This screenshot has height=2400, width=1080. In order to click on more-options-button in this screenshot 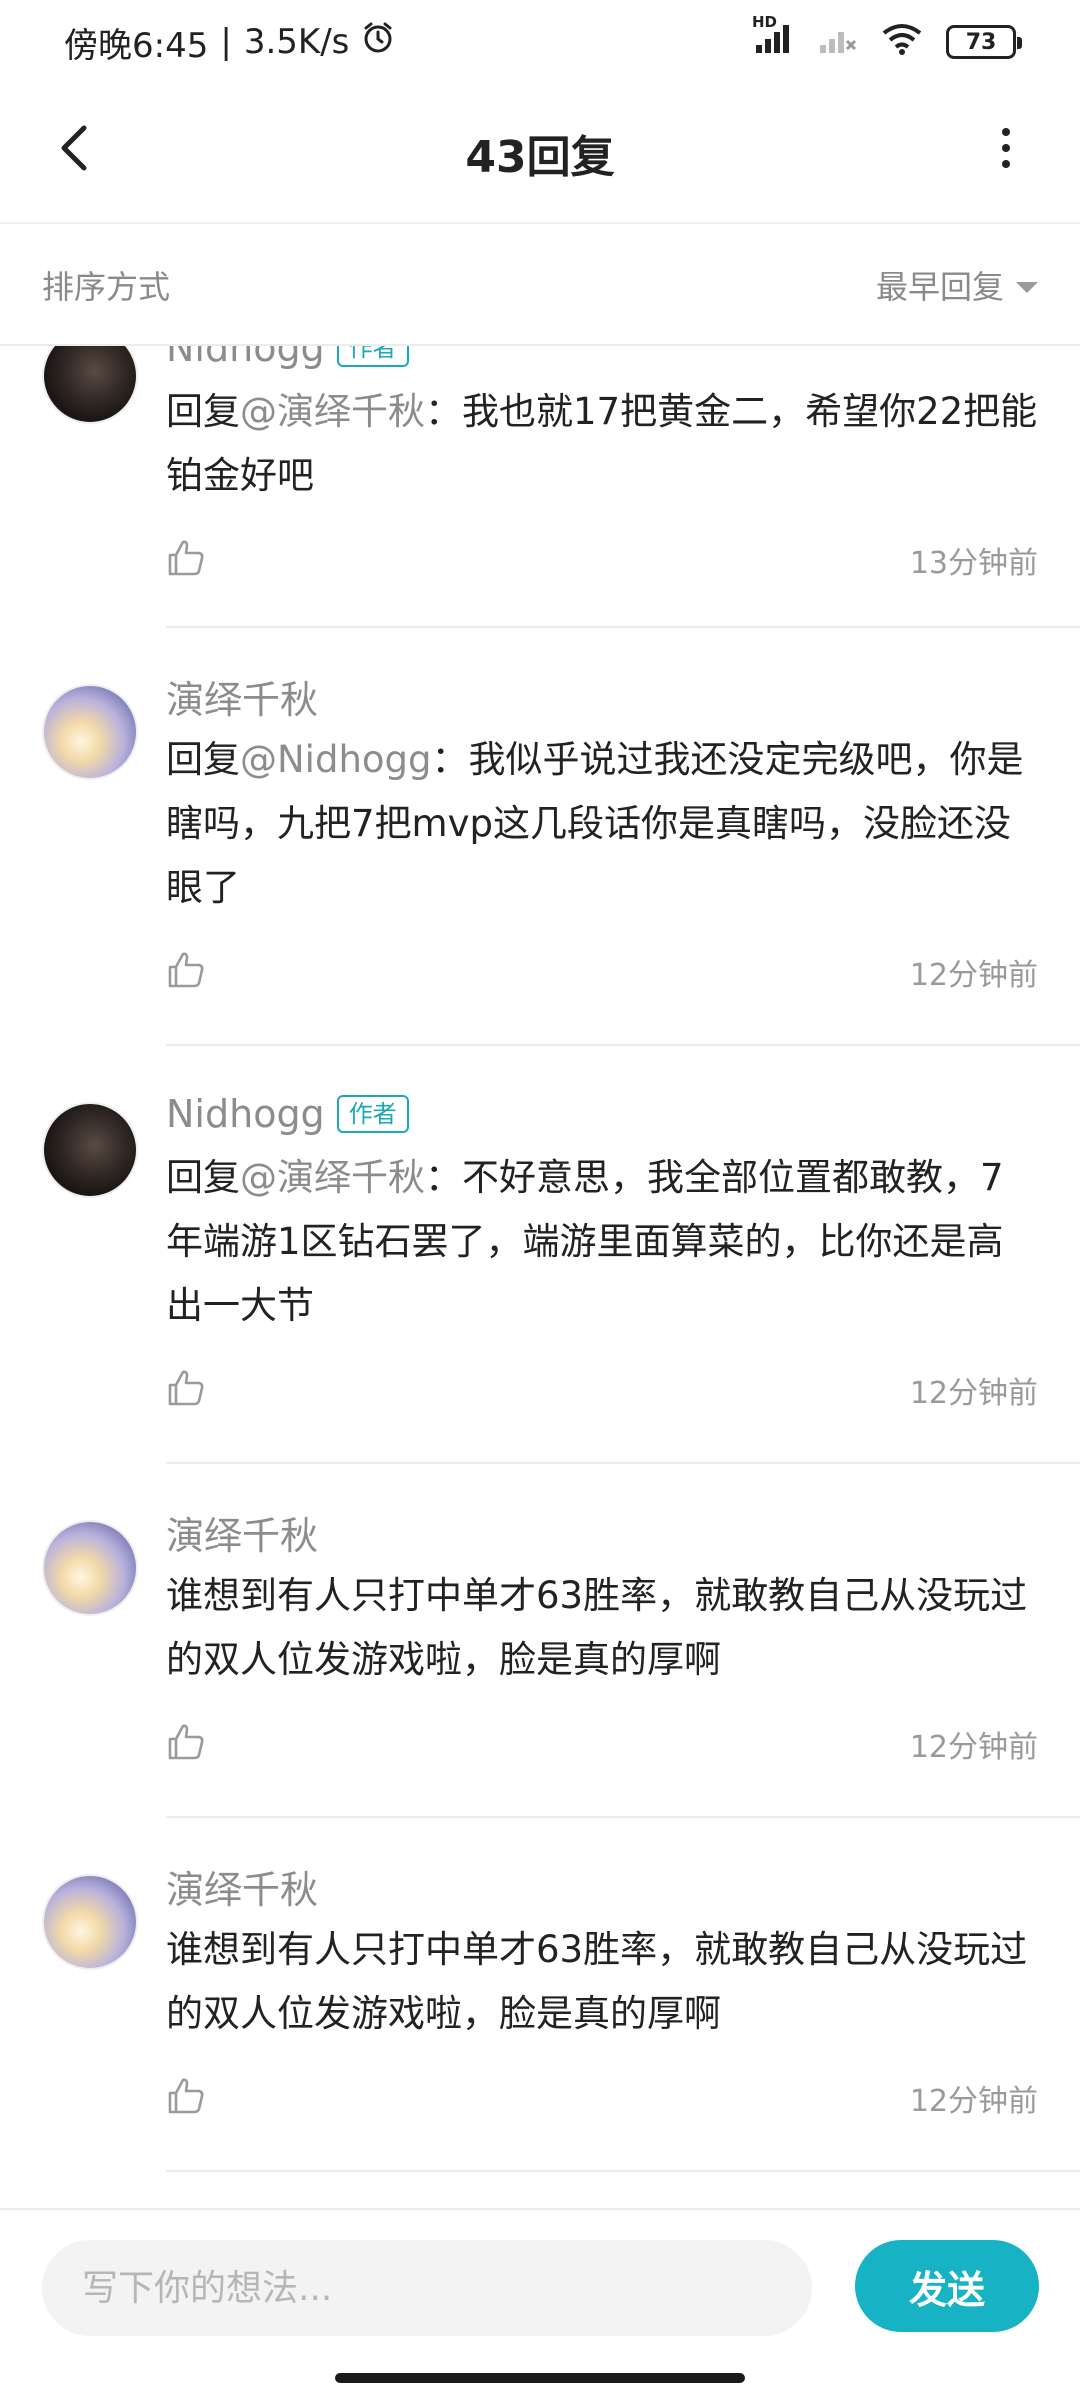, I will do `click(1006, 148)`.